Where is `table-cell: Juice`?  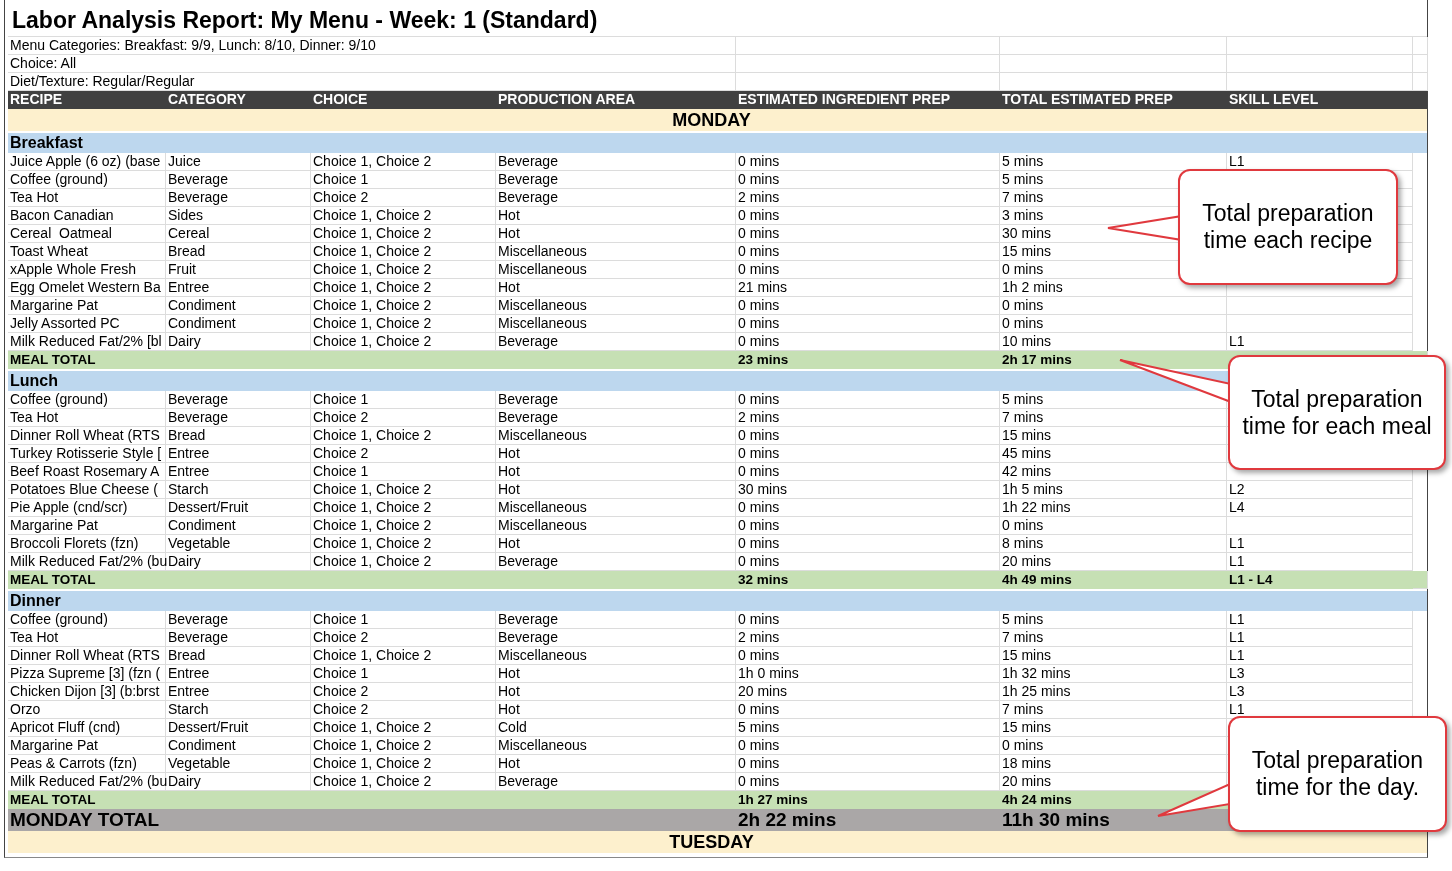
table-cell: Juice is located at coordinates (238, 162).